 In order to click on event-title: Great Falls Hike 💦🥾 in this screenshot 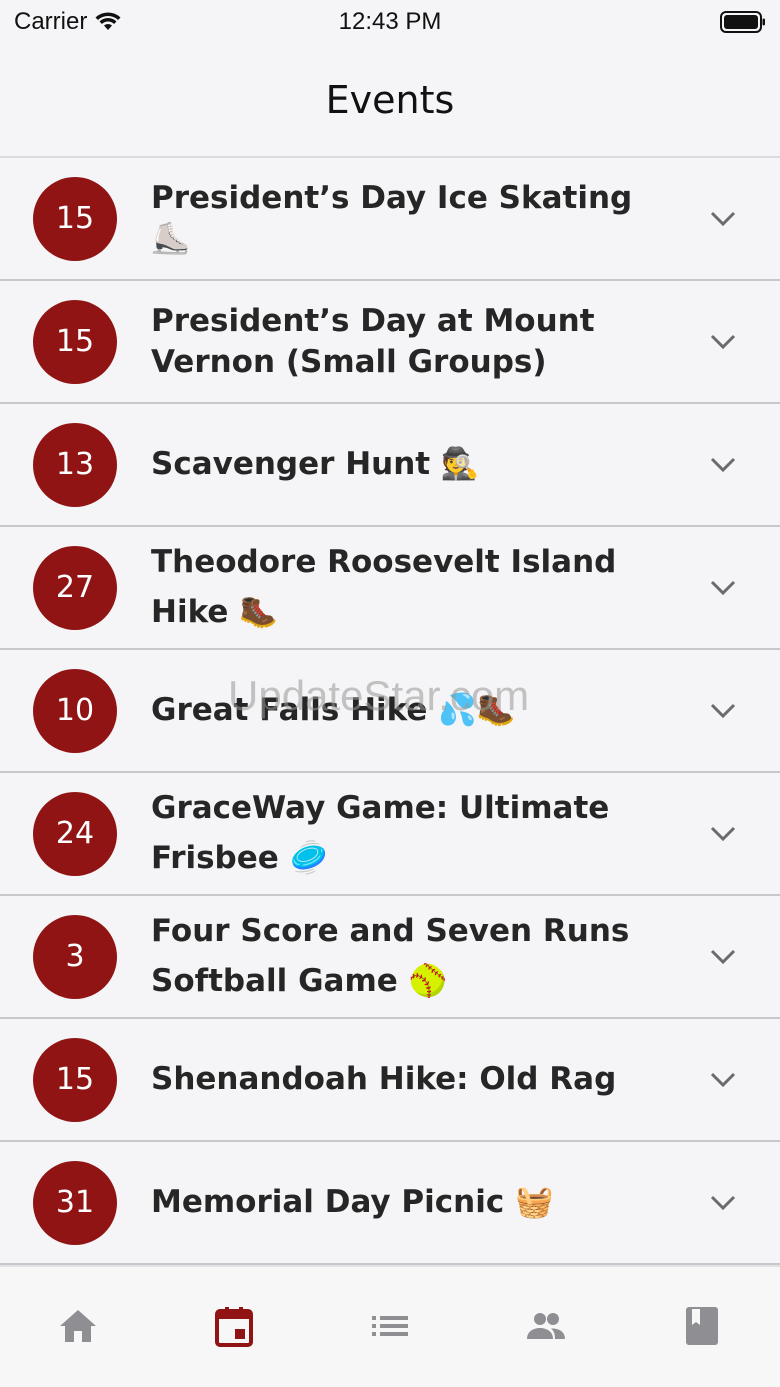, I will do `click(333, 710)`.